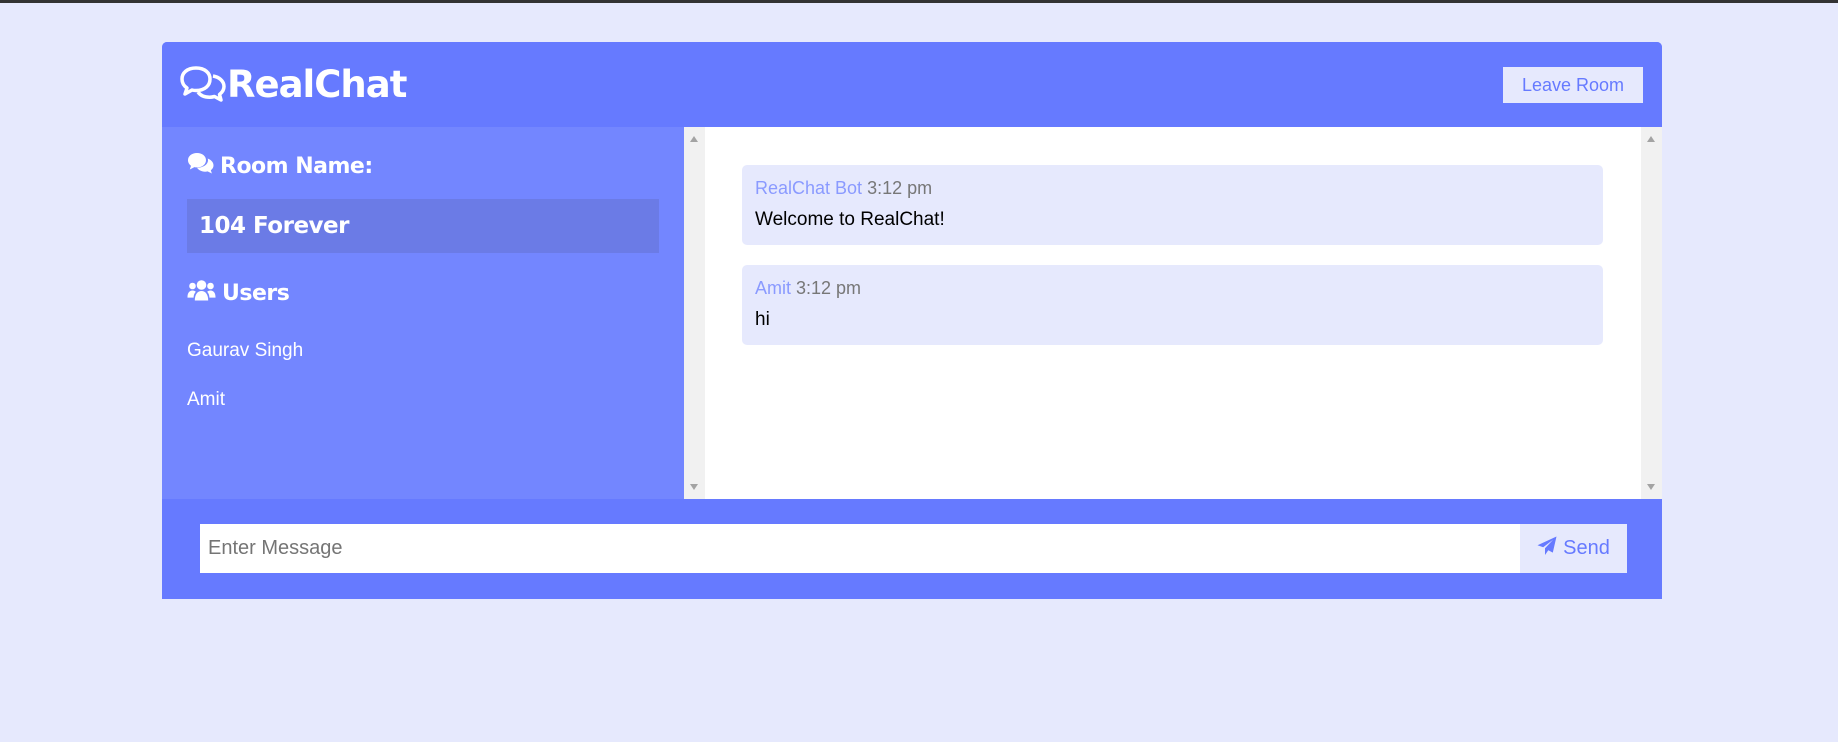  I want to click on message-composer: Send, so click(912, 549).